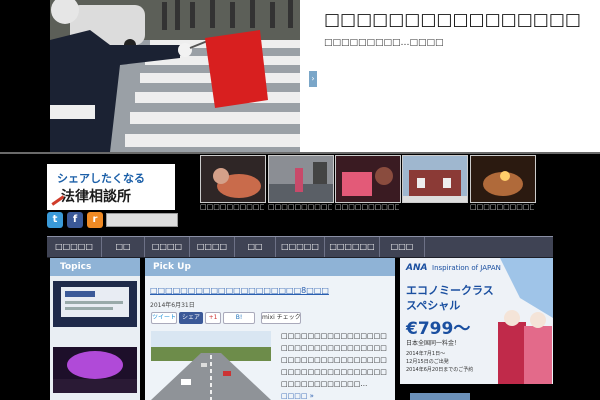  Describe the element at coordinates (191, 318) in the screenshot. I see `facebook-share-button: シェア` at that location.